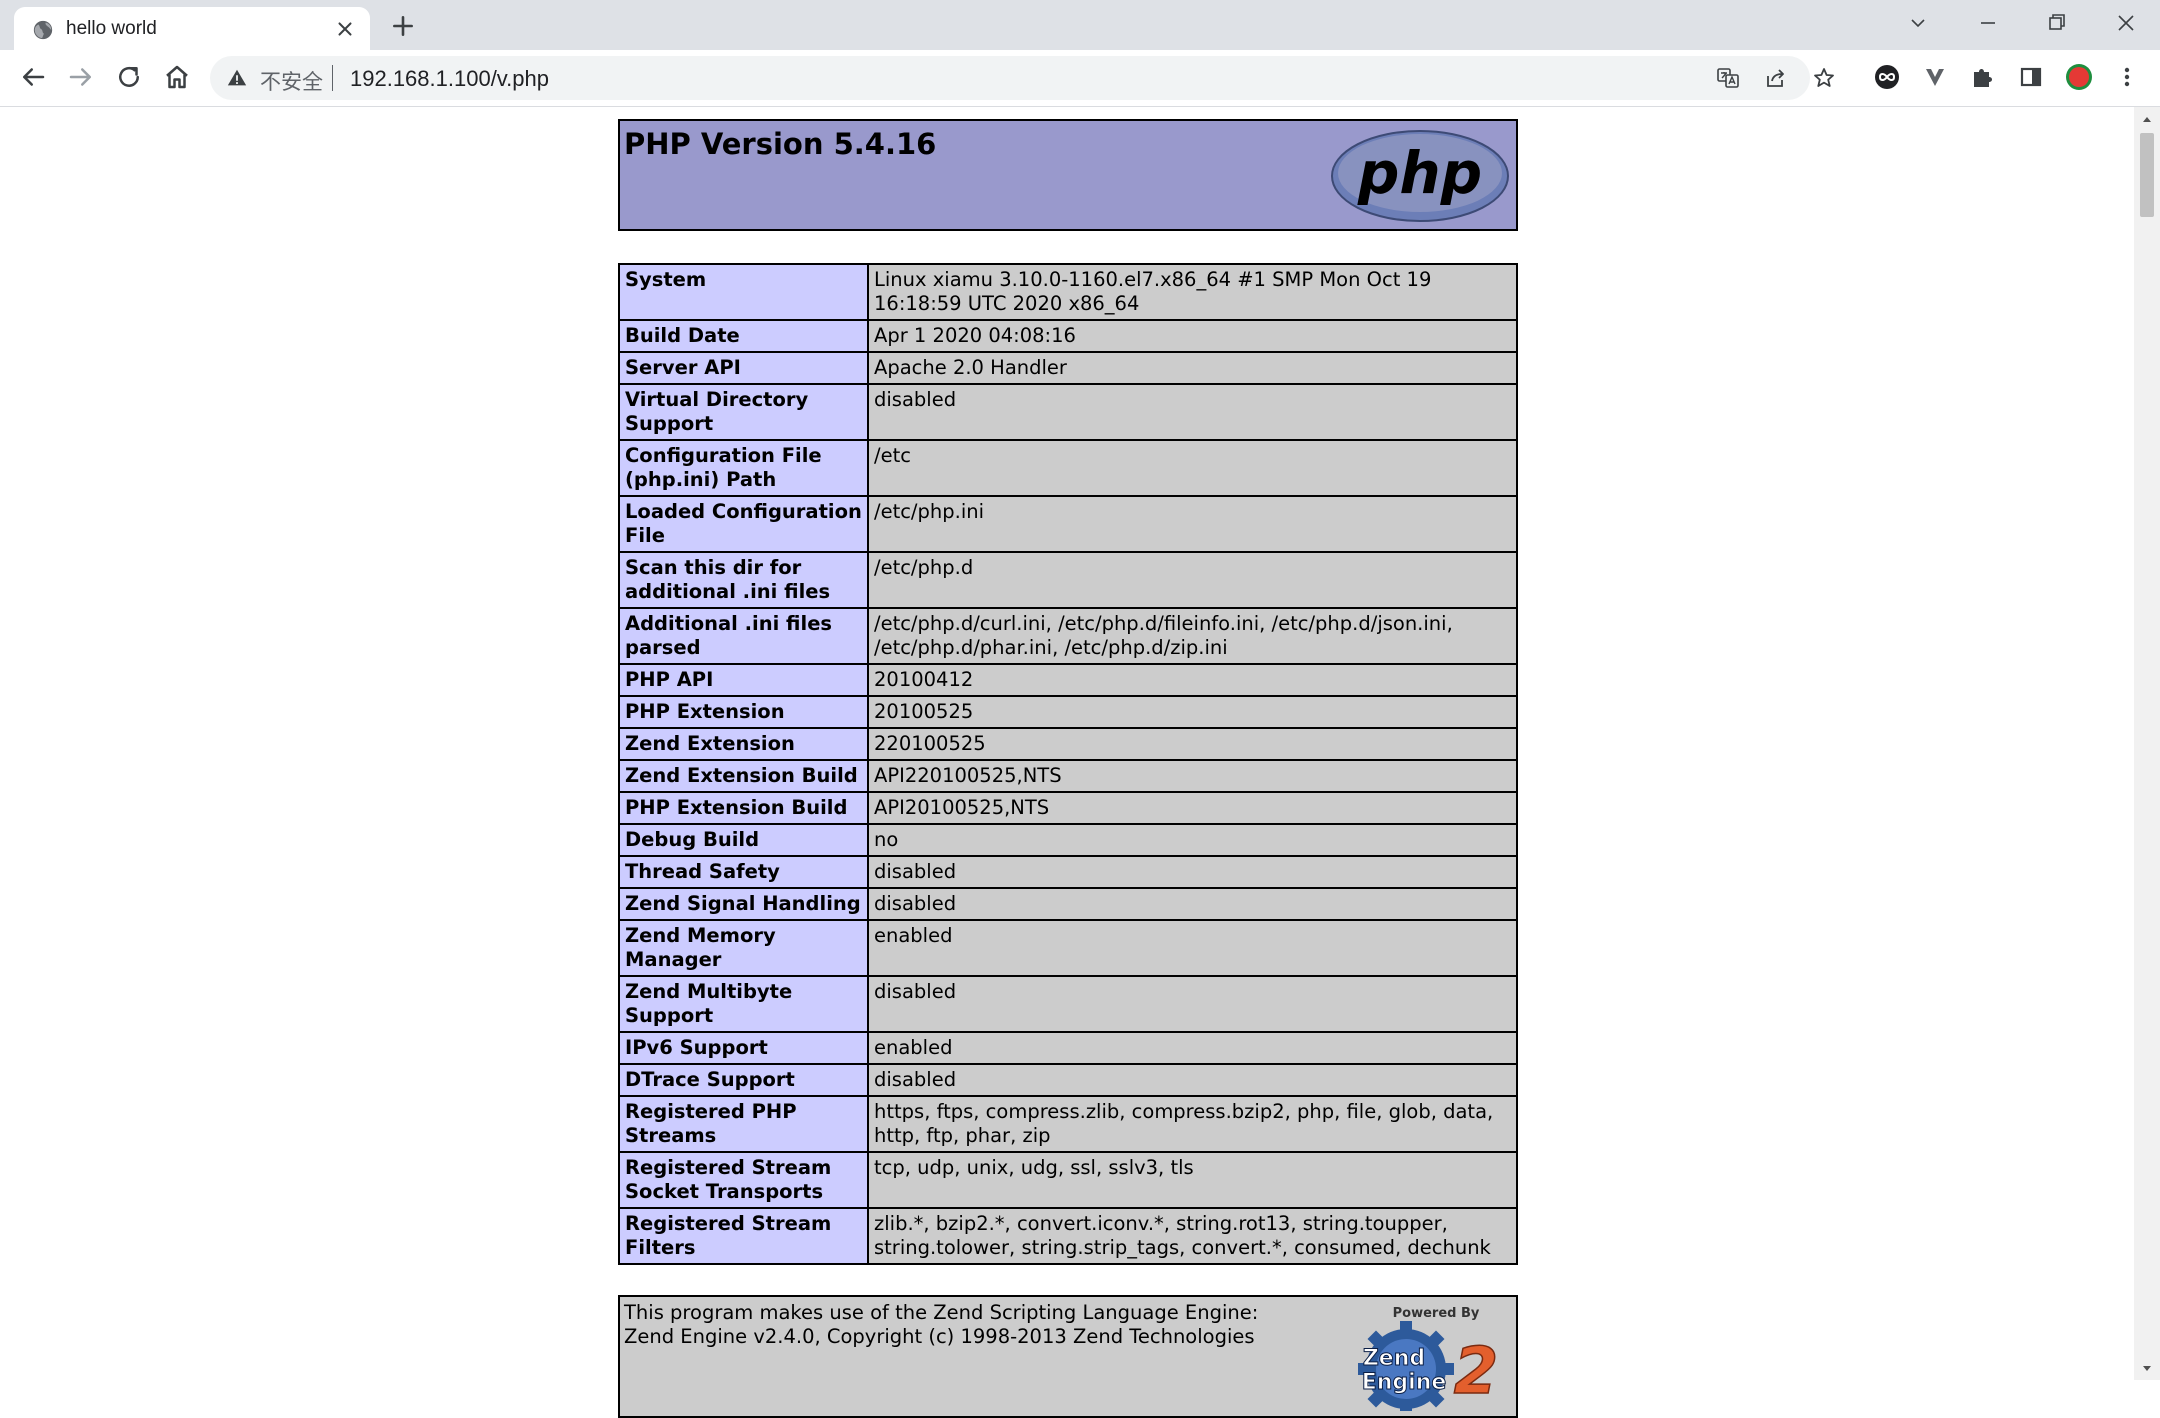 The height and width of the screenshot is (1418, 2160). Describe the element at coordinates (1192, 840) in the screenshot. I see `info-value: no` at that location.